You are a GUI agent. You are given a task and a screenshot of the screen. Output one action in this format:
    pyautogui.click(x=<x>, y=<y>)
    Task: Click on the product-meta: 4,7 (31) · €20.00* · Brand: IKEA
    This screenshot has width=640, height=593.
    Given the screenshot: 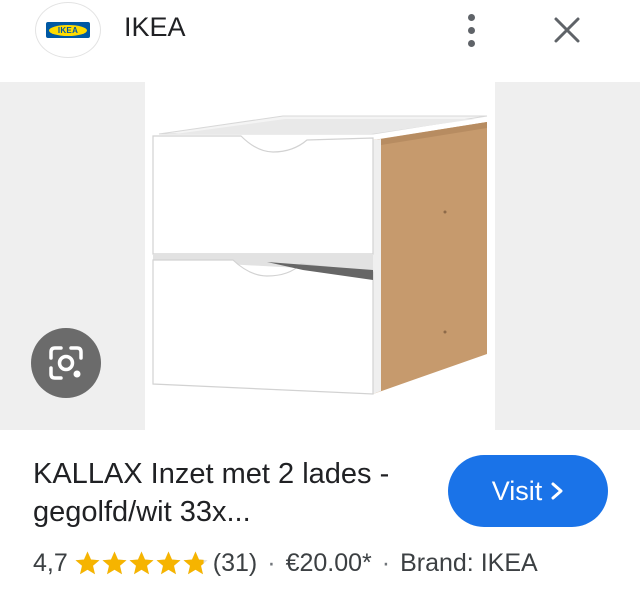 What is the action you would take?
    pyautogui.click(x=285, y=563)
    